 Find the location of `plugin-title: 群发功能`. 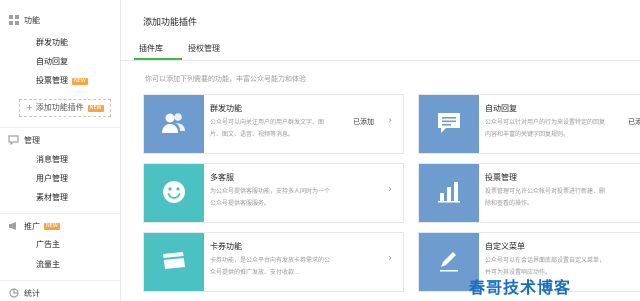

plugin-title: 群发功能 is located at coordinates (226, 108).